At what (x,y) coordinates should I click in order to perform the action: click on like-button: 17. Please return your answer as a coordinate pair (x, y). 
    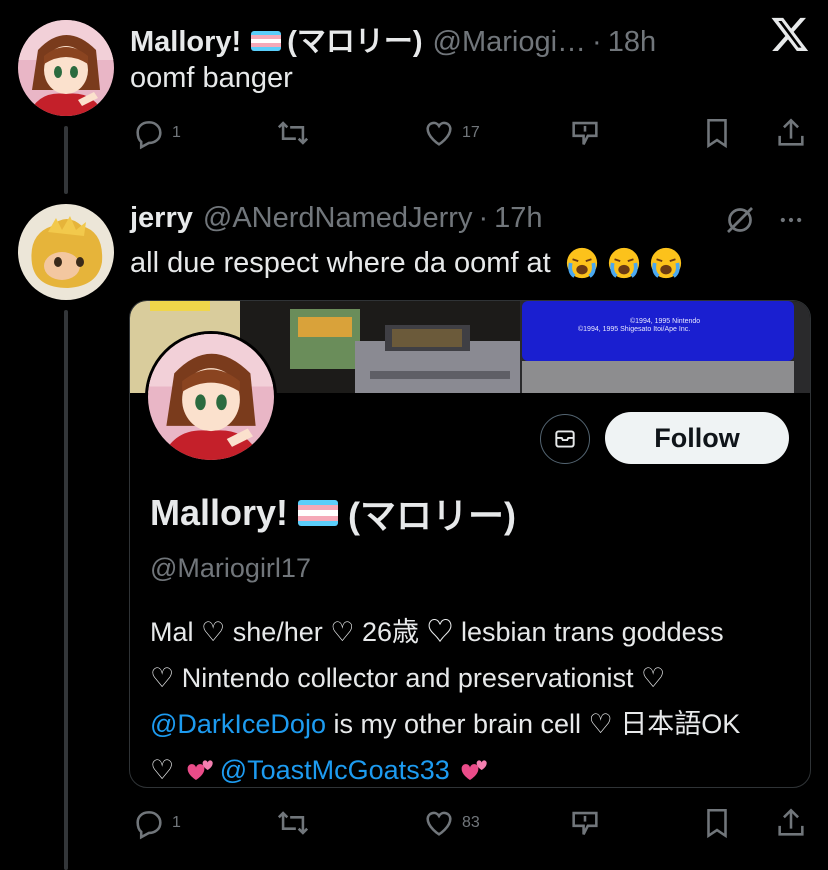
    Looking at the image, I should click on (451, 133).